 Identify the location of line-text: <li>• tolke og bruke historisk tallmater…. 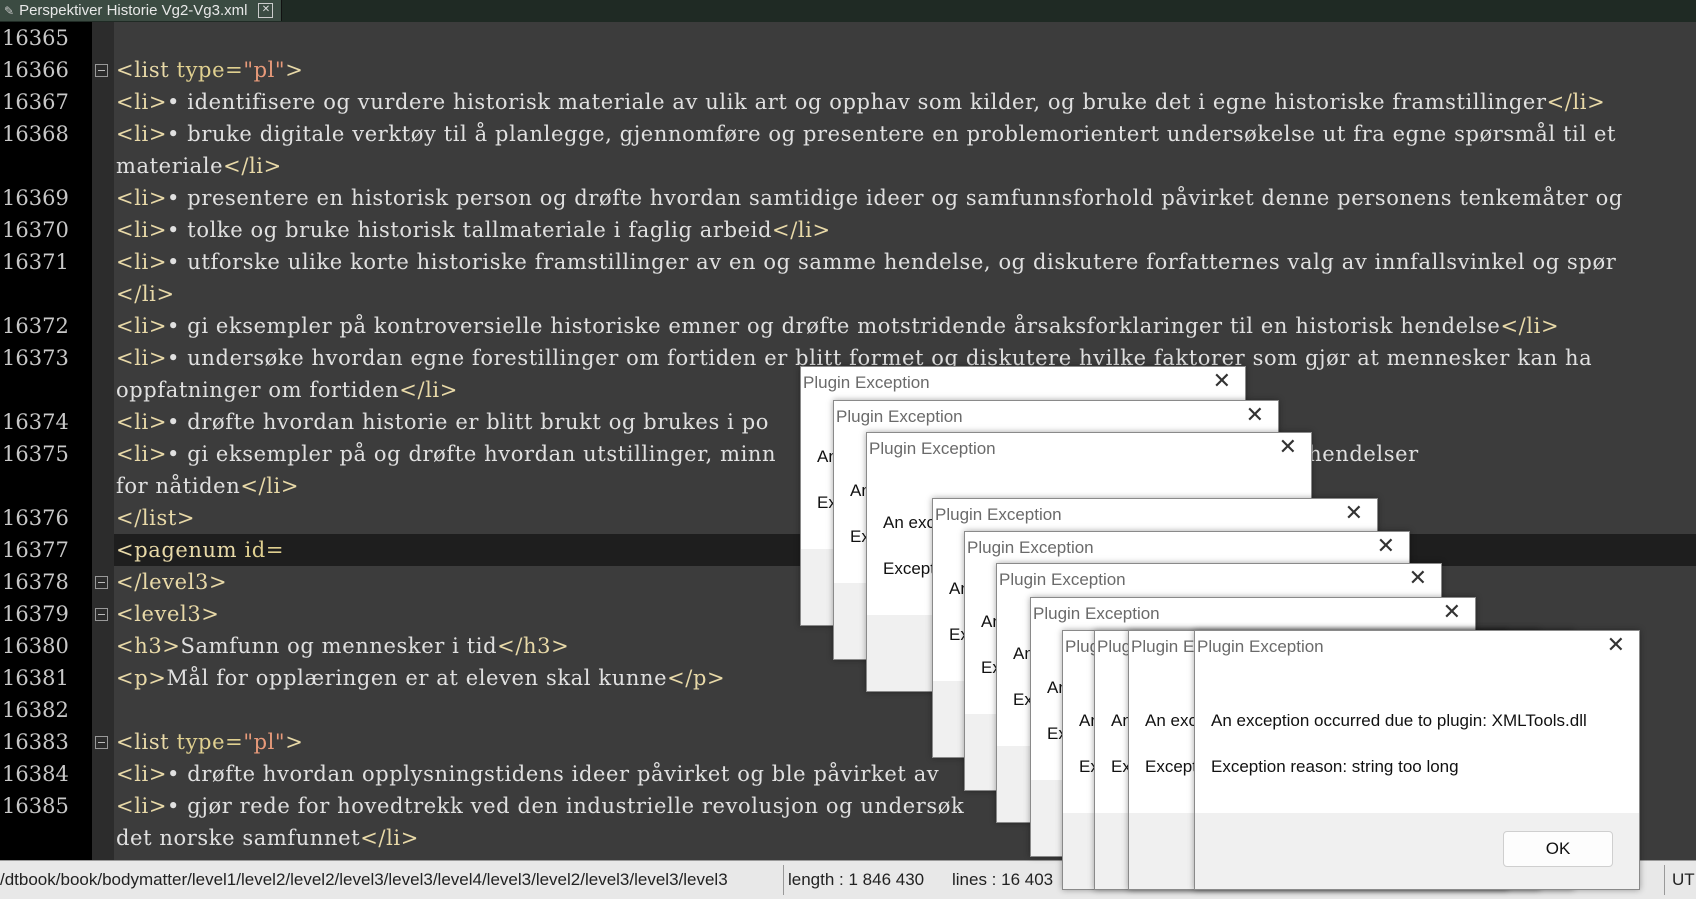
(473, 230).